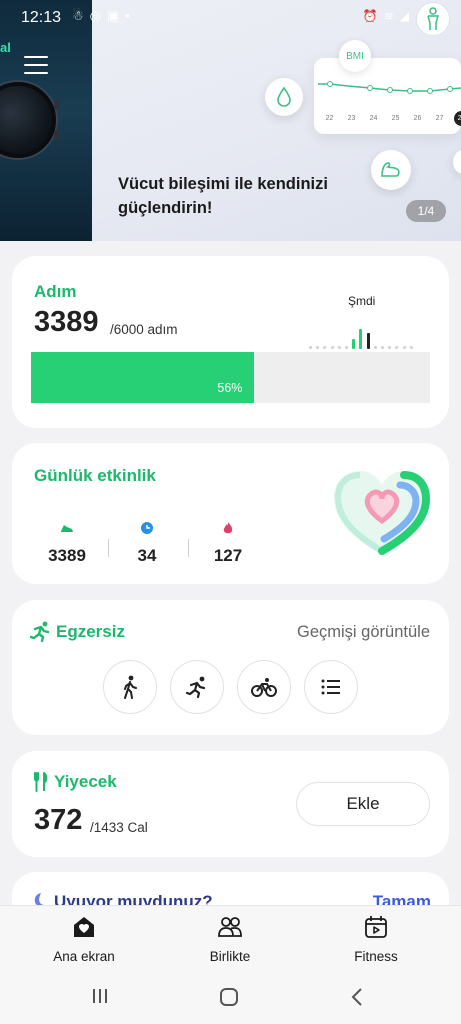 The width and height of the screenshot is (461, 1024). Describe the element at coordinates (85, 781) in the screenshot. I see `food-title: Yiyecek` at that location.